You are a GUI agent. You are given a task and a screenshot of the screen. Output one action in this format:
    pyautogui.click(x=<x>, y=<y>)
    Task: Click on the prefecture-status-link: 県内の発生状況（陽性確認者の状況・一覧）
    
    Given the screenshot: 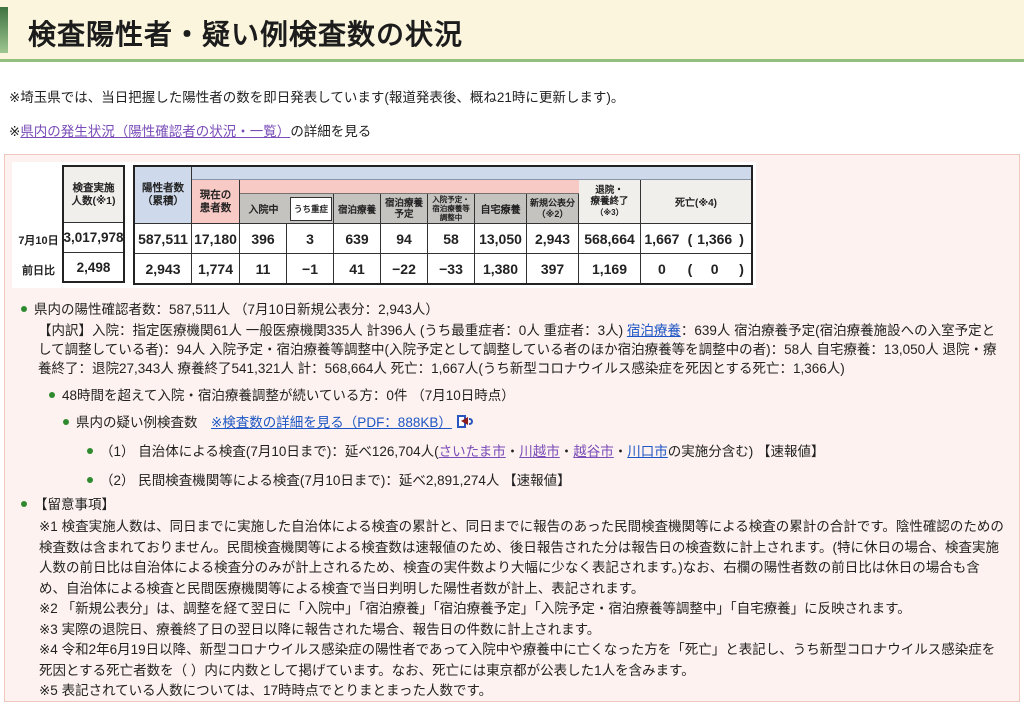 What is the action you would take?
    pyautogui.click(x=155, y=131)
    